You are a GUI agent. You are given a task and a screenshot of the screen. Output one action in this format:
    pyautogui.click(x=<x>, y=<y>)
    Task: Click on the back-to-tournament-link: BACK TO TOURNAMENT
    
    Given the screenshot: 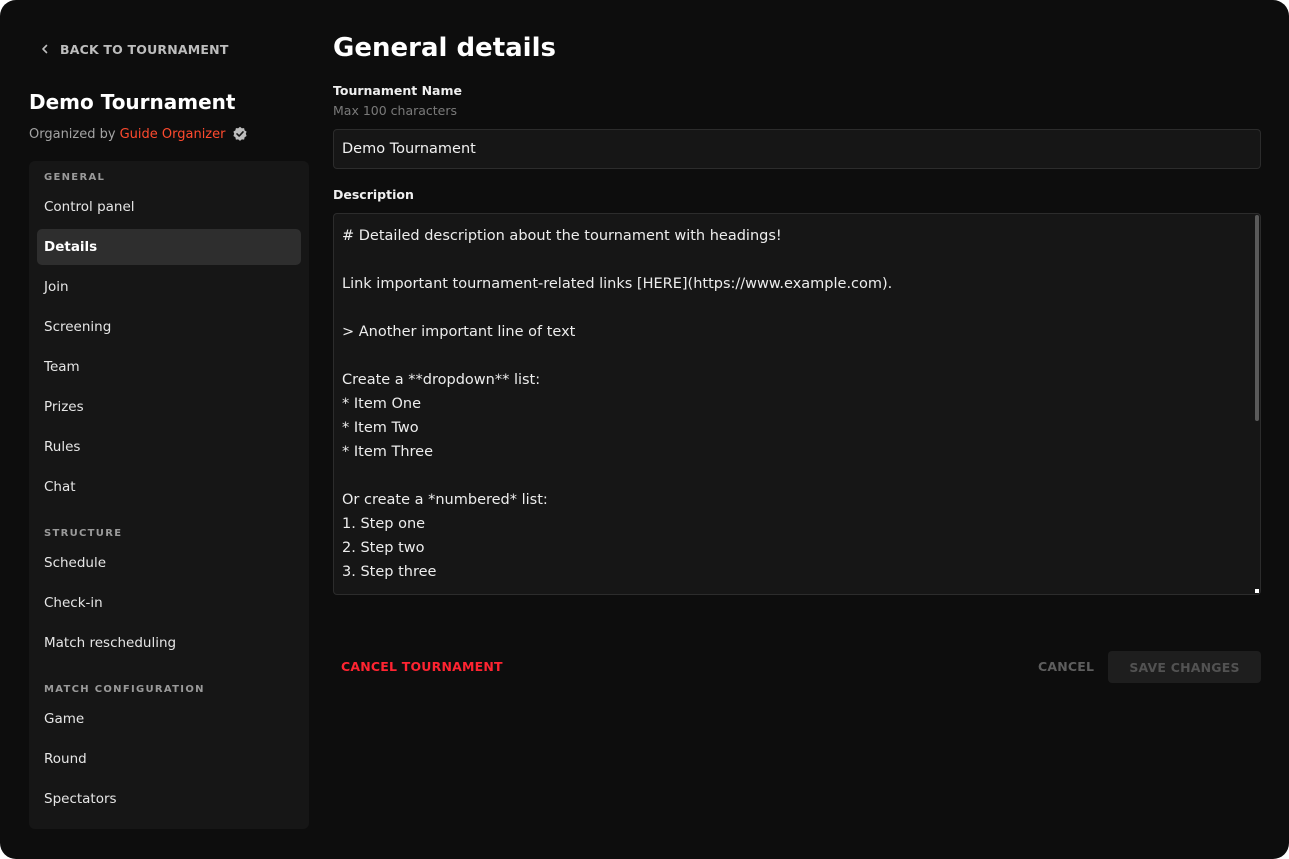 What is the action you would take?
    pyautogui.click(x=134, y=49)
    